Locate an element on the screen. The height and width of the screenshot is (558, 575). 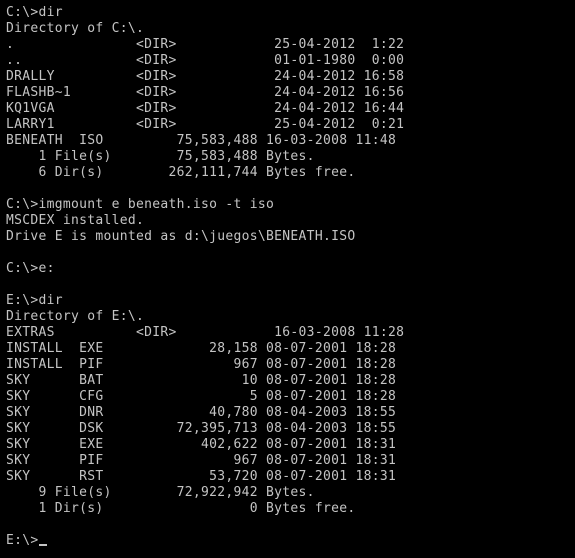
file-summary: 9 File(s) 72,922,942 Bytes. is located at coordinates (160, 492).